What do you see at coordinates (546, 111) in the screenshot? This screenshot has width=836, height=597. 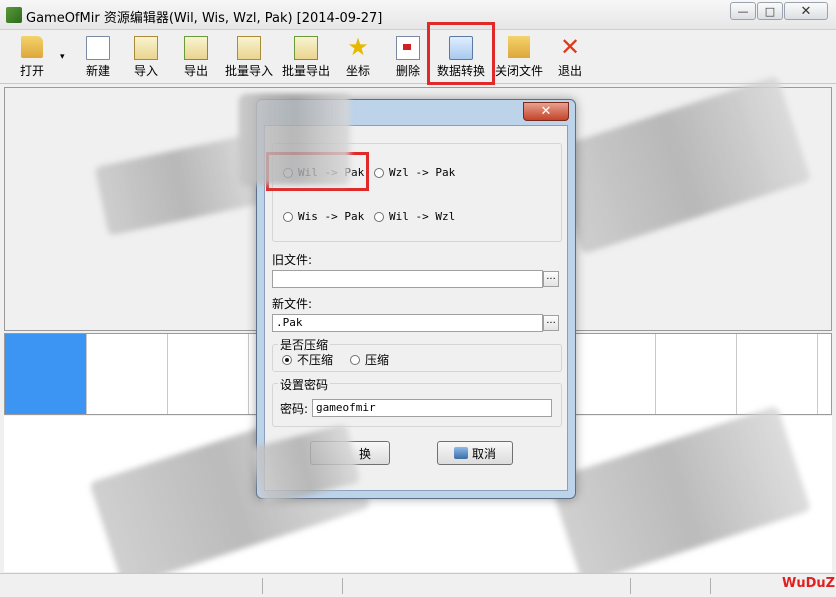 I see `dialog-close-button: ✕` at bounding box center [546, 111].